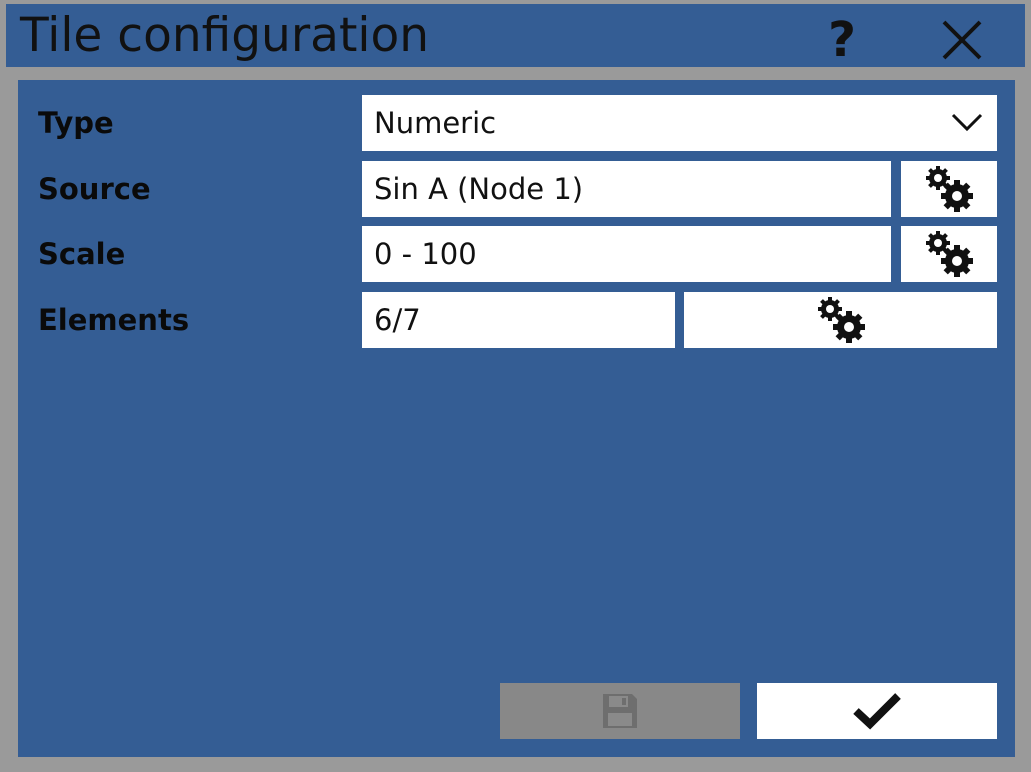 Image resolution: width=1031 pixels, height=772 pixels. I want to click on save-button, so click(620, 711).